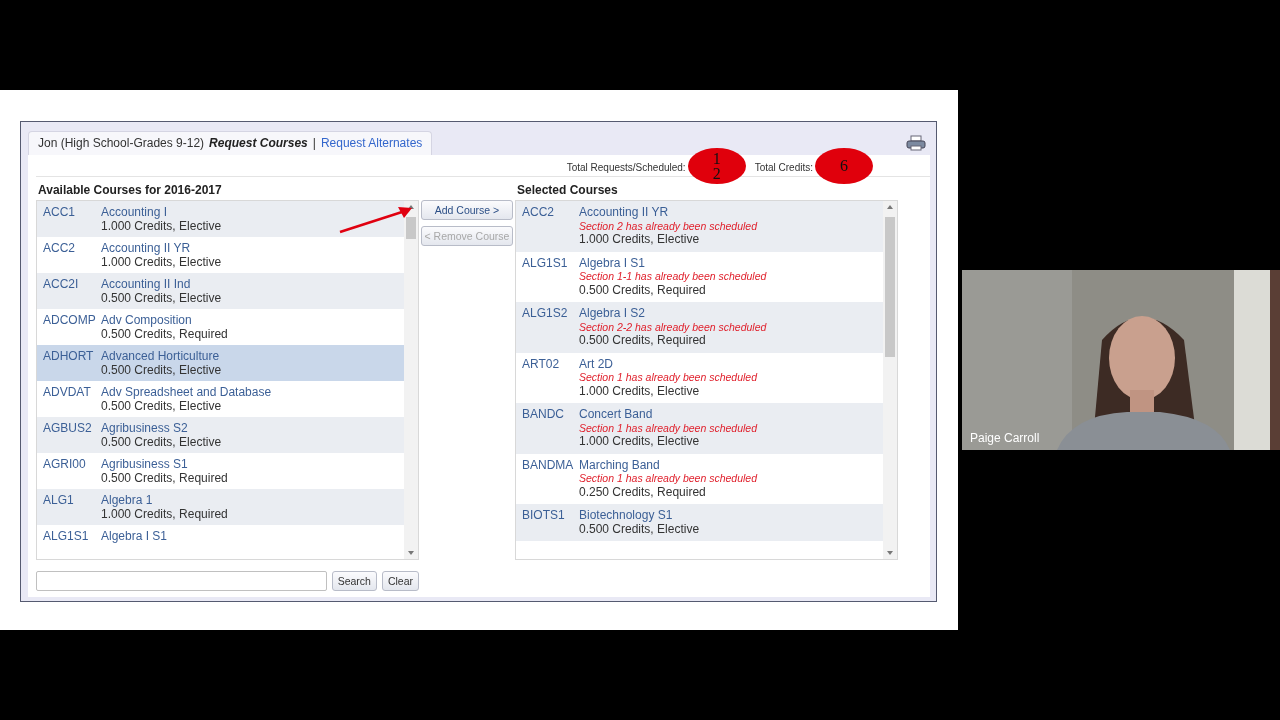 This screenshot has width=1280, height=720. I want to click on search-button: Clear, so click(400, 581).